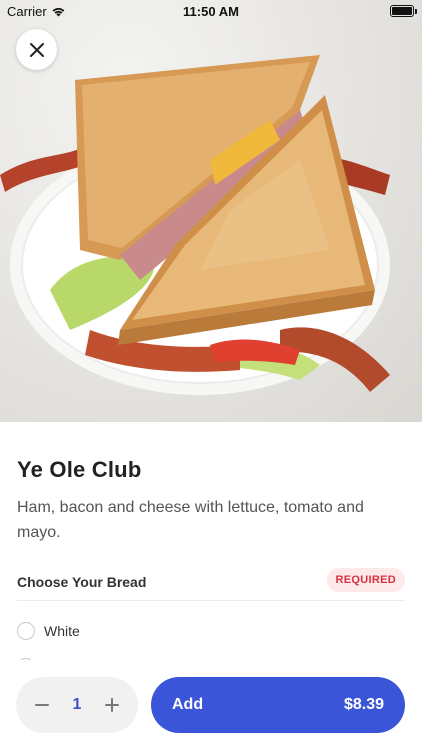 The height and width of the screenshot is (750, 422). I want to click on option-white: White, so click(48, 631).